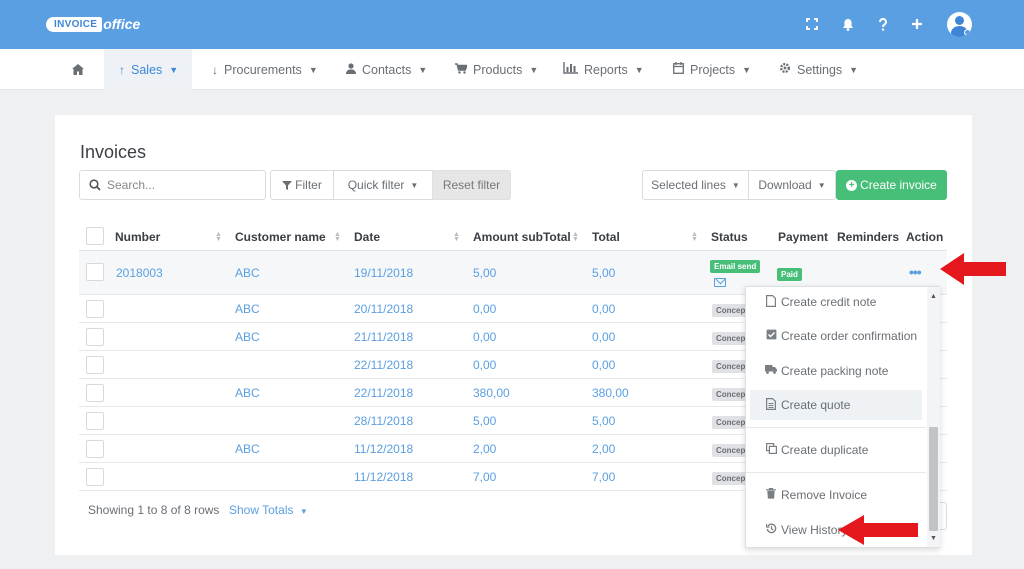  I want to click on home-icon, so click(78, 69).